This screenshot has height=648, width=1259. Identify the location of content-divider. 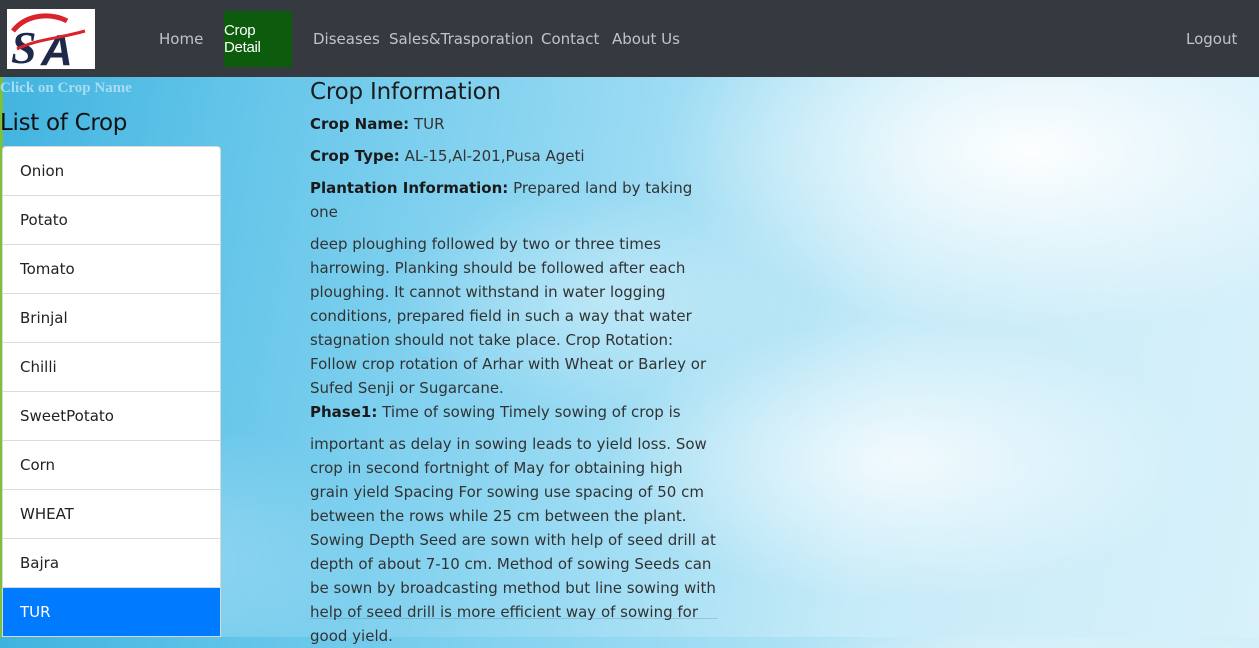
(514, 618).